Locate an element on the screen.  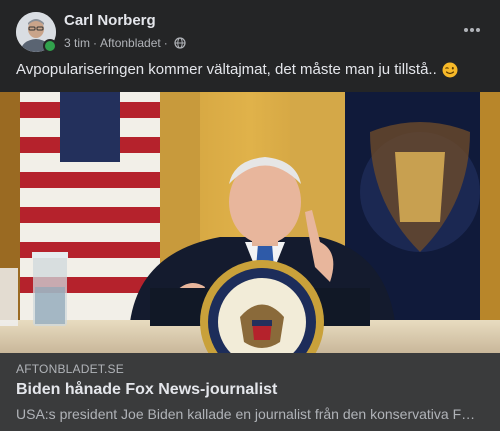
winking-face-icon is located at coordinates (450, 70).